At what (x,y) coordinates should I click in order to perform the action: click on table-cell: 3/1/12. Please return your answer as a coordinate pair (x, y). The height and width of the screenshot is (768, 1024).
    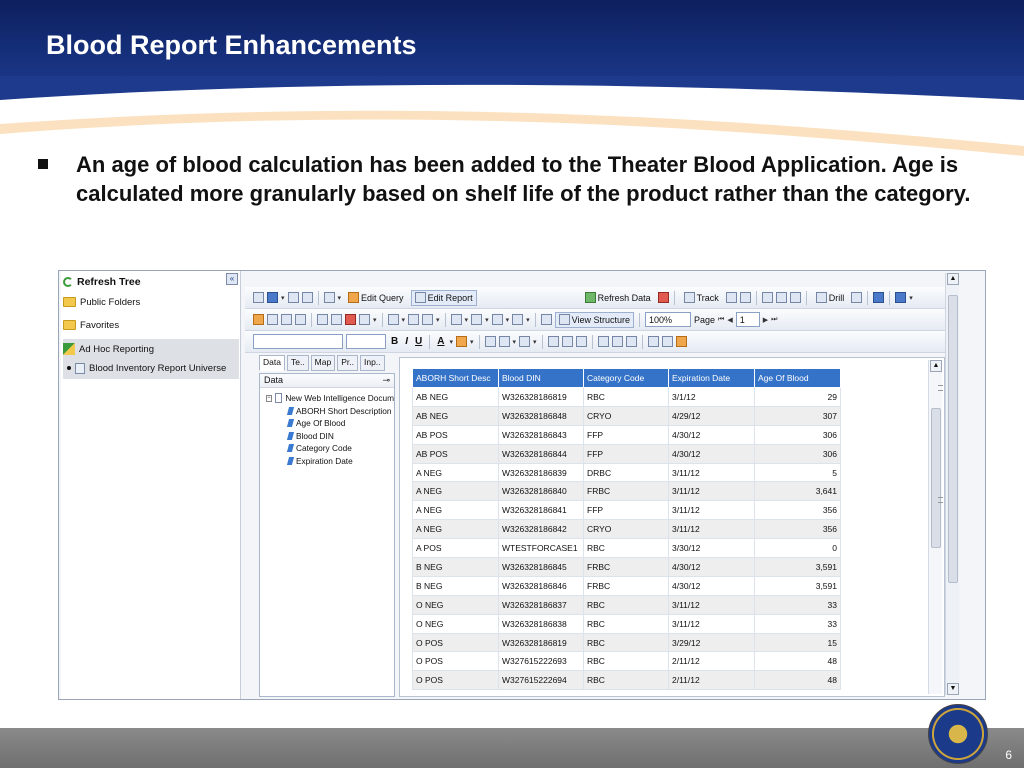
    Looking at the image, I should click on (711, 397).